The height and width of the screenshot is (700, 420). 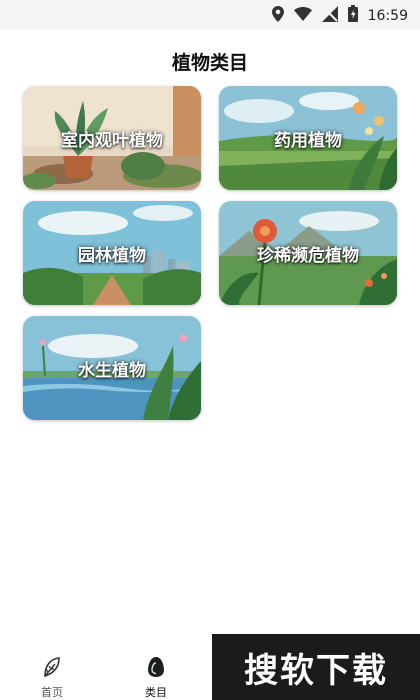 What do you see at coordinates (156, 669) in the screenshot?
I see `egg-icon` at bounding box center [156, 669].